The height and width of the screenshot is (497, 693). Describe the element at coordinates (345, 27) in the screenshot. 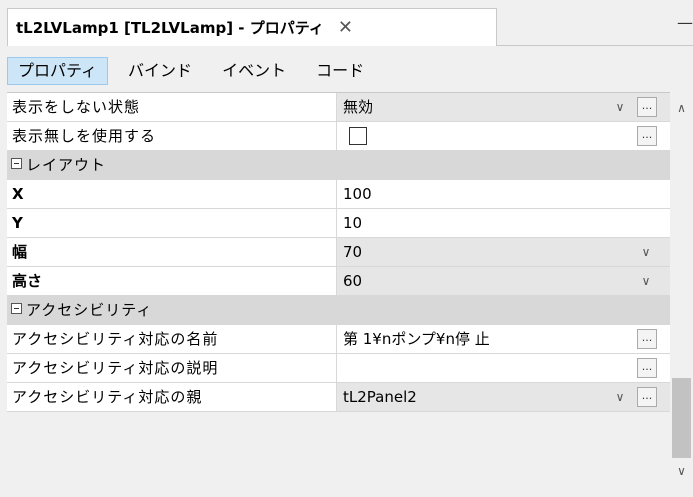

I see `close-icon: ✕` at that location.